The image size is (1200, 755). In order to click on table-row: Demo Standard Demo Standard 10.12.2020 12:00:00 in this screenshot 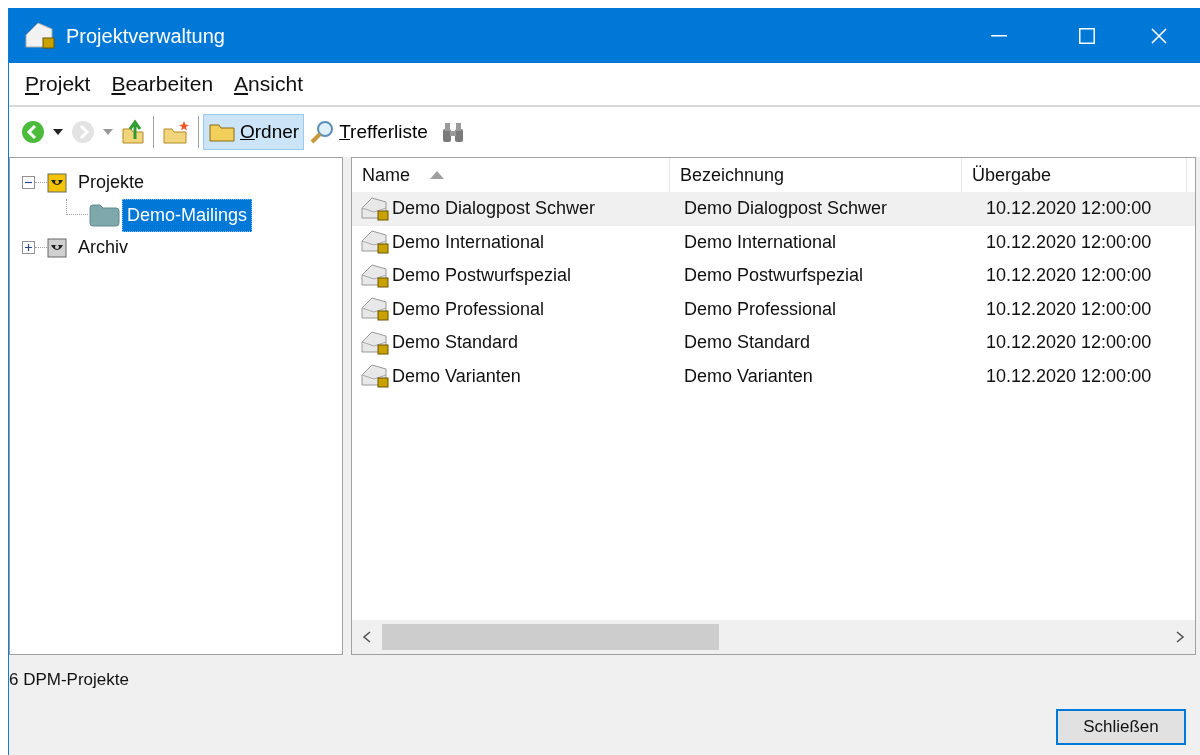, I will do `click(773, 343)`.